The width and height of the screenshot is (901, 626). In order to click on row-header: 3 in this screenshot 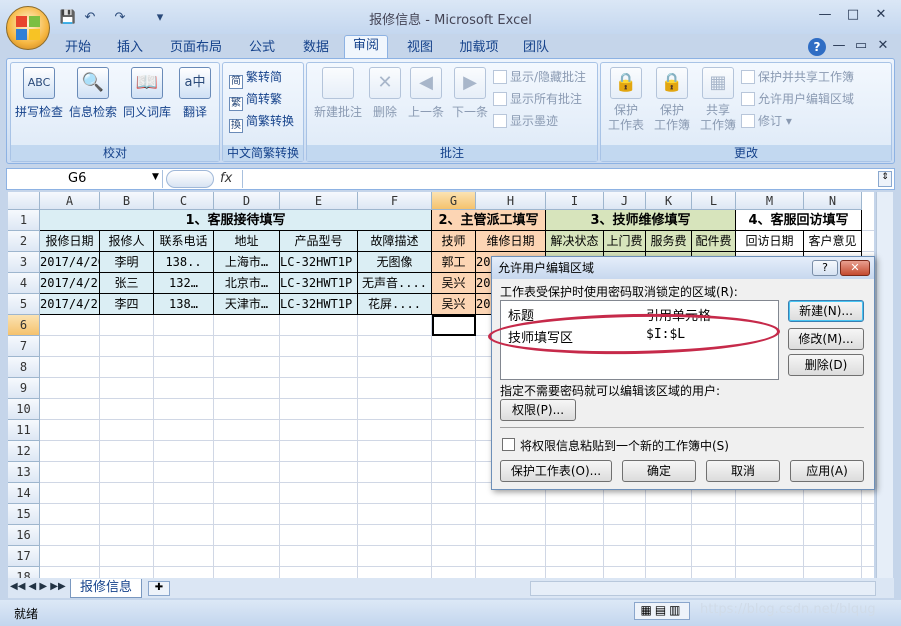, I will do `click(24, 262)`.